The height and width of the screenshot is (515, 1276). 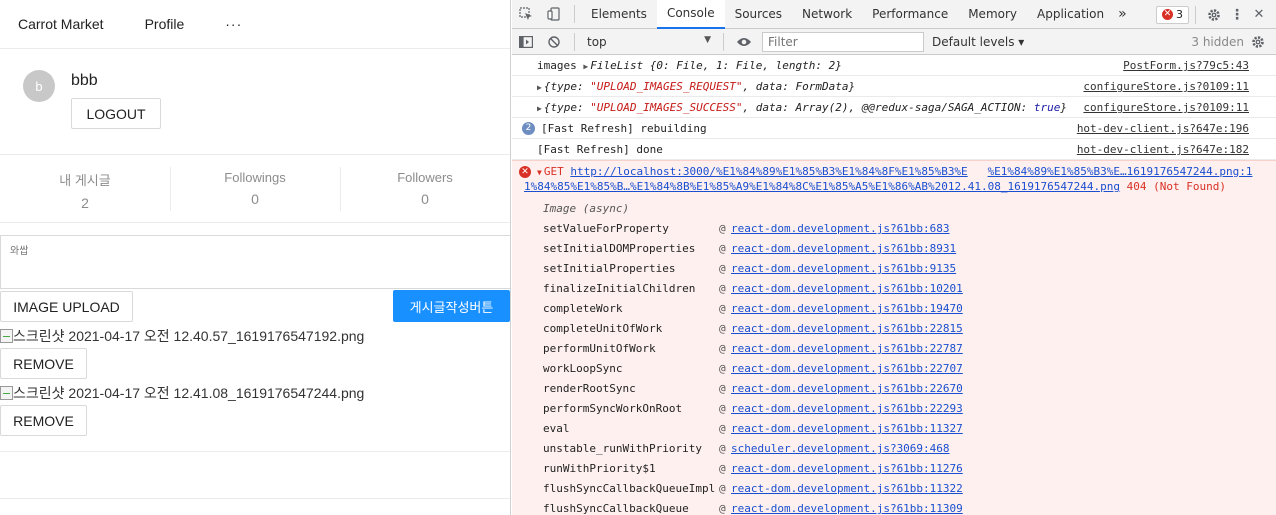 What do you see at coordinates (526, 14) in the screenshot?
I see `inspect-element-icon` at bounding box center [526, 14].